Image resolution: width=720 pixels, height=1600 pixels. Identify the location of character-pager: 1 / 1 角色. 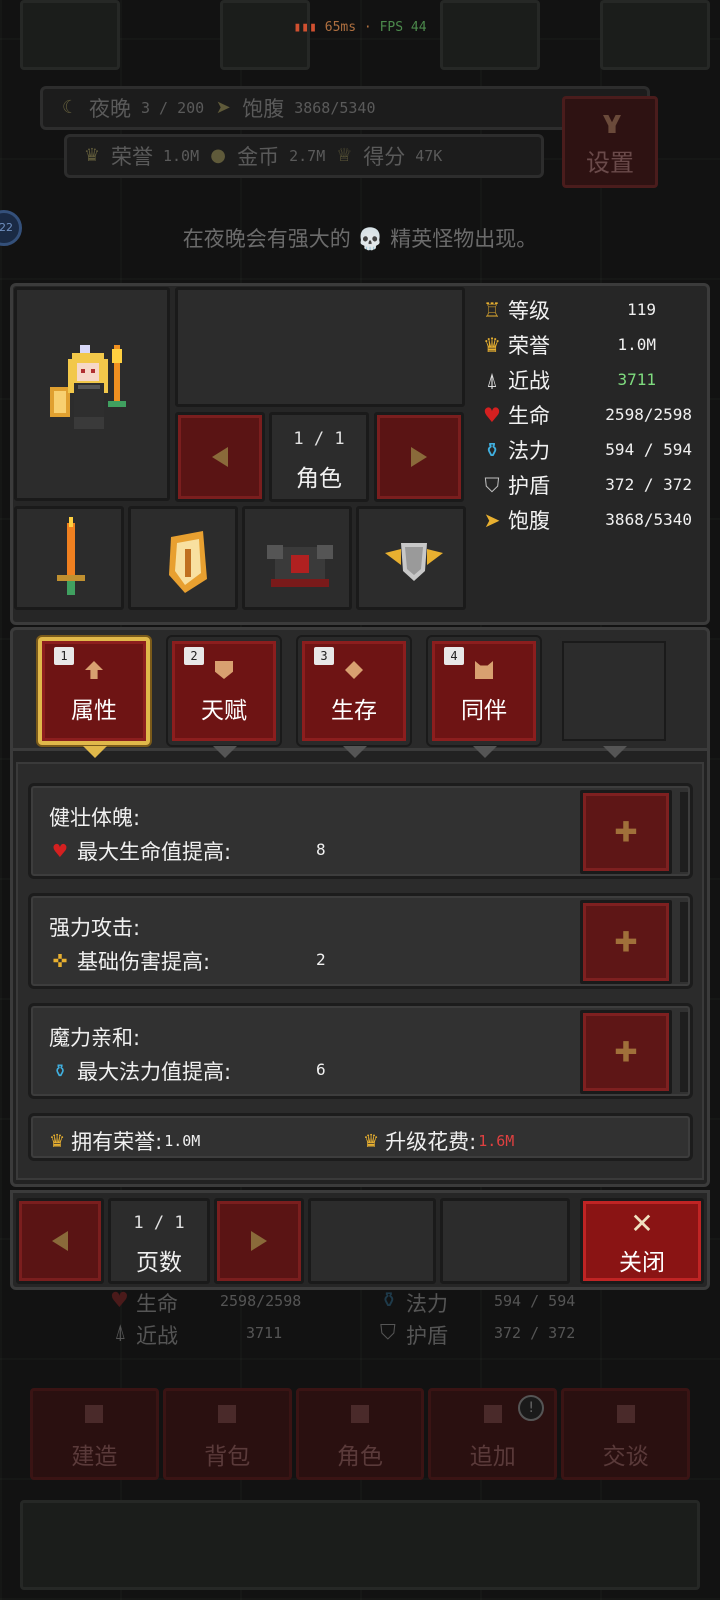
(319, 457).